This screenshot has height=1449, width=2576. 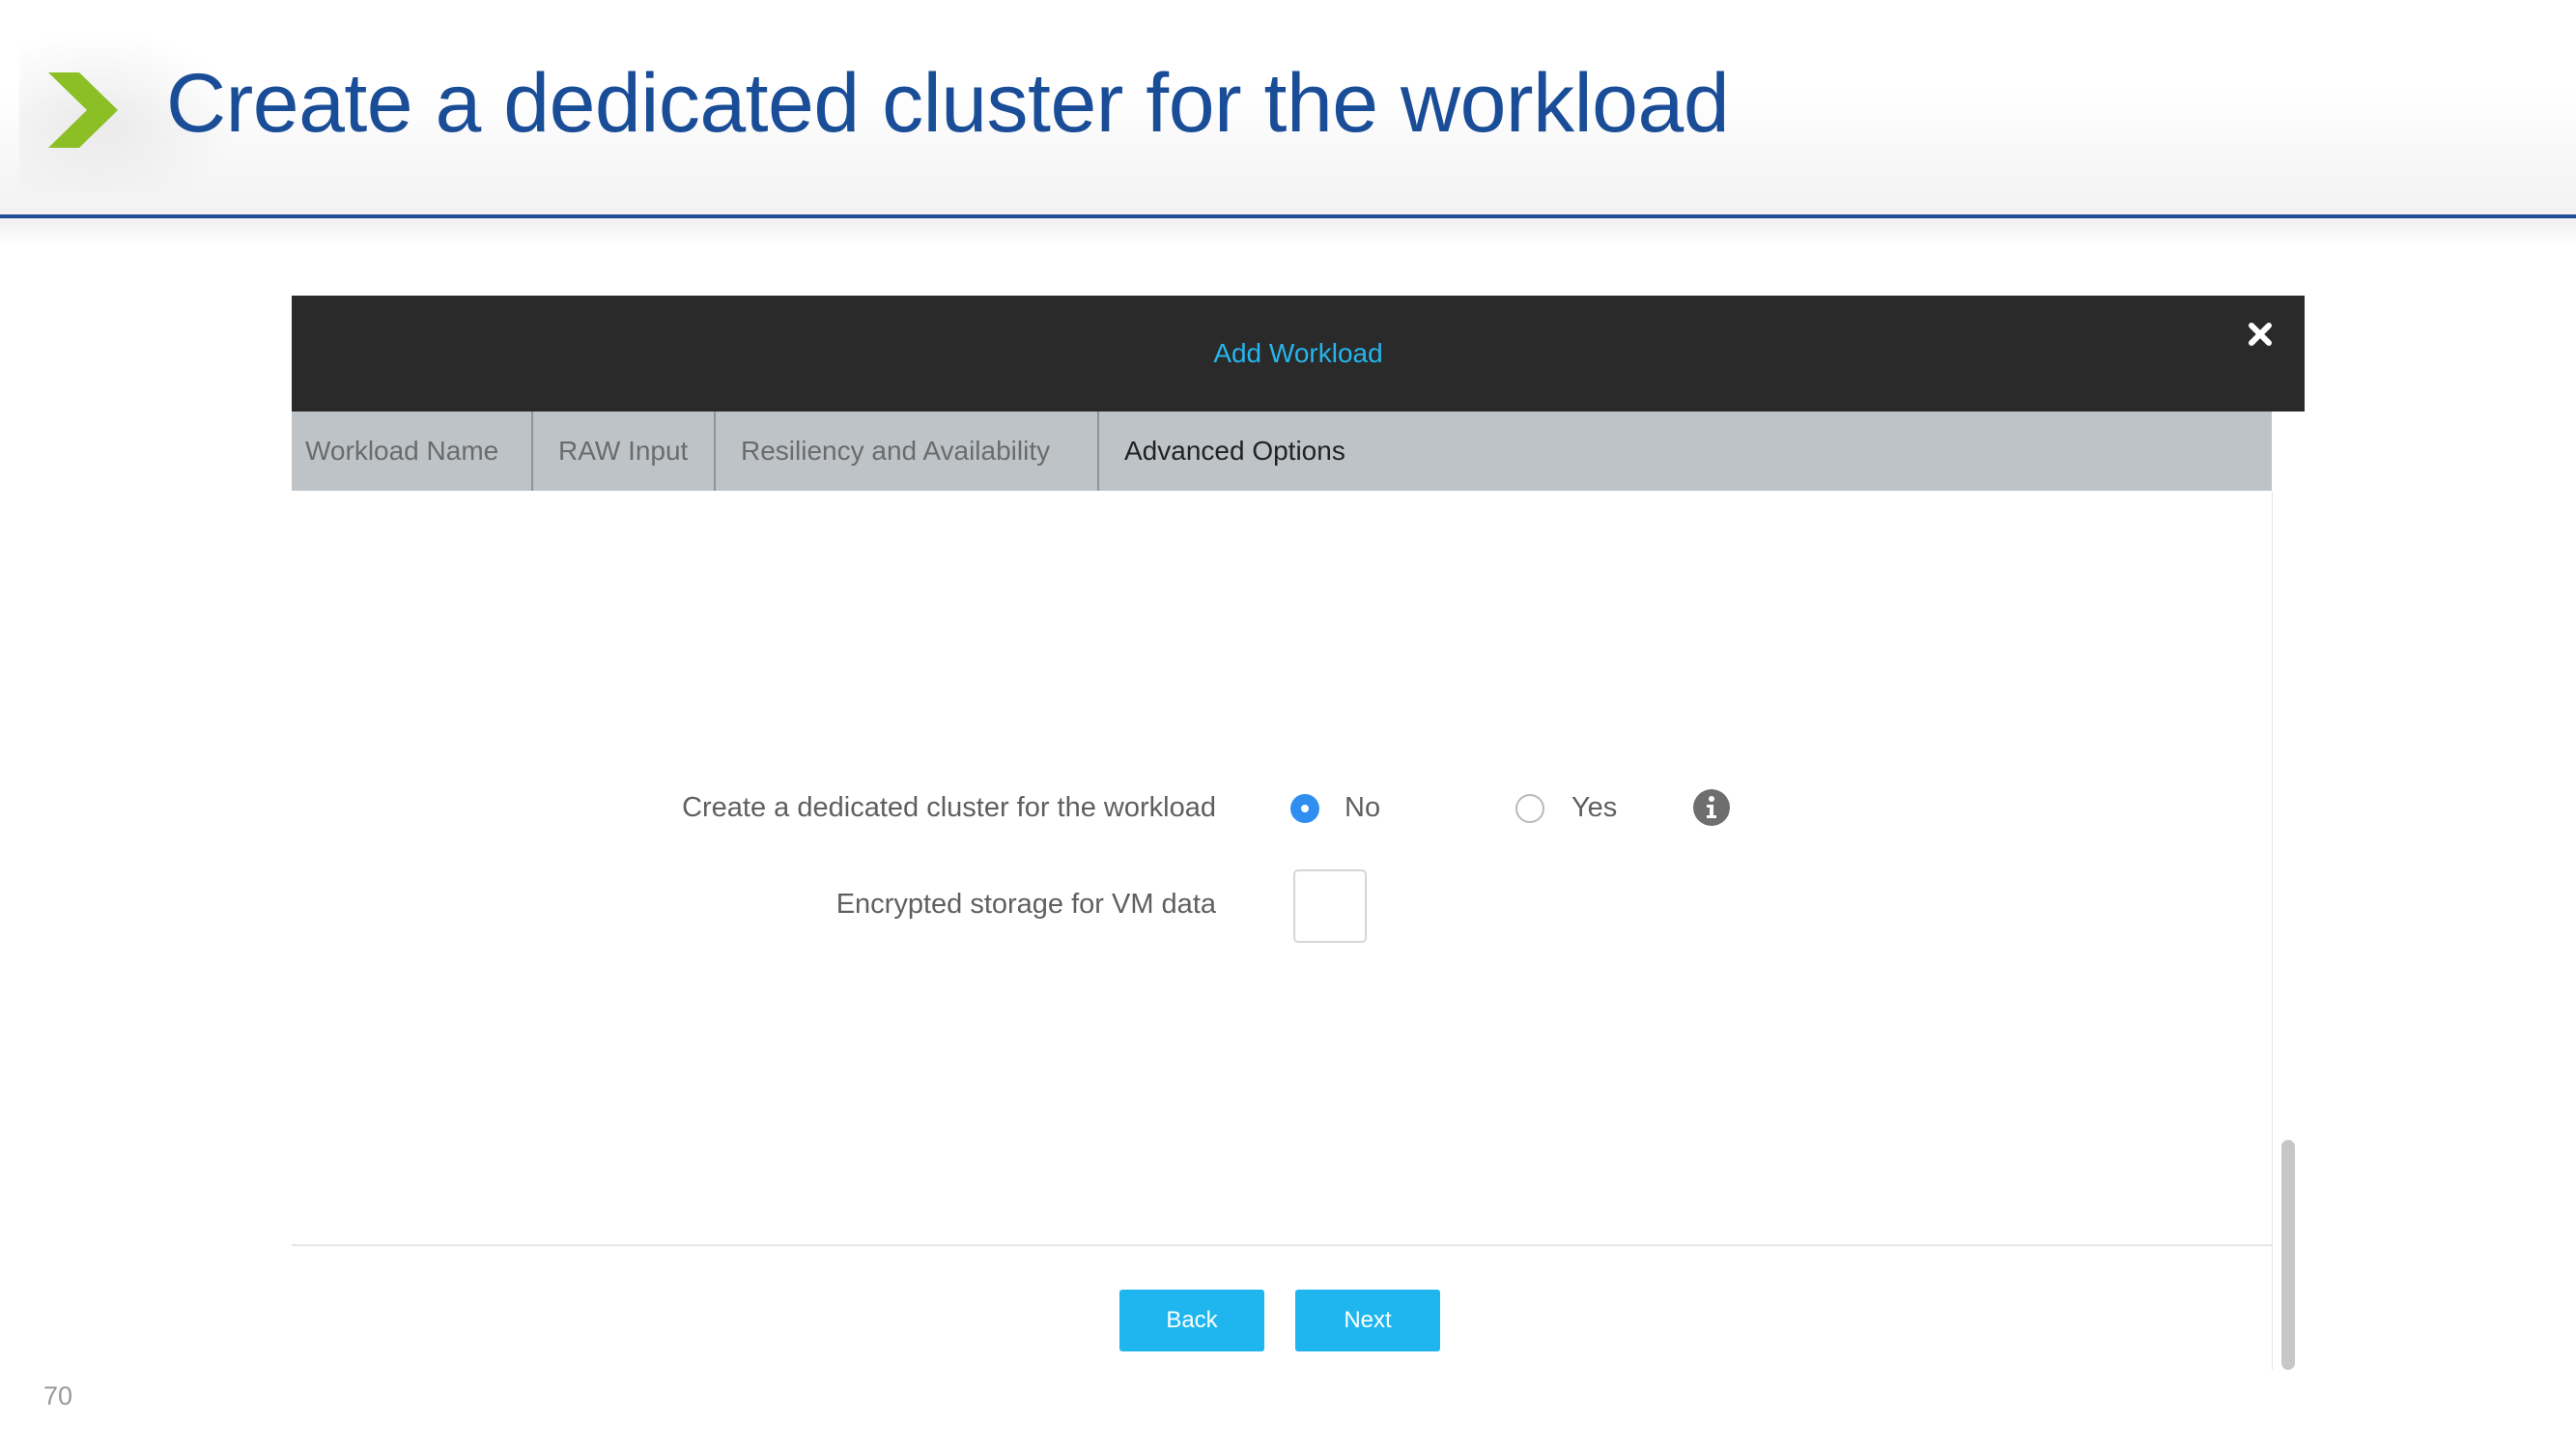 I want to click on tab-workload-name: Workload Name, so click(x=412, y=451).